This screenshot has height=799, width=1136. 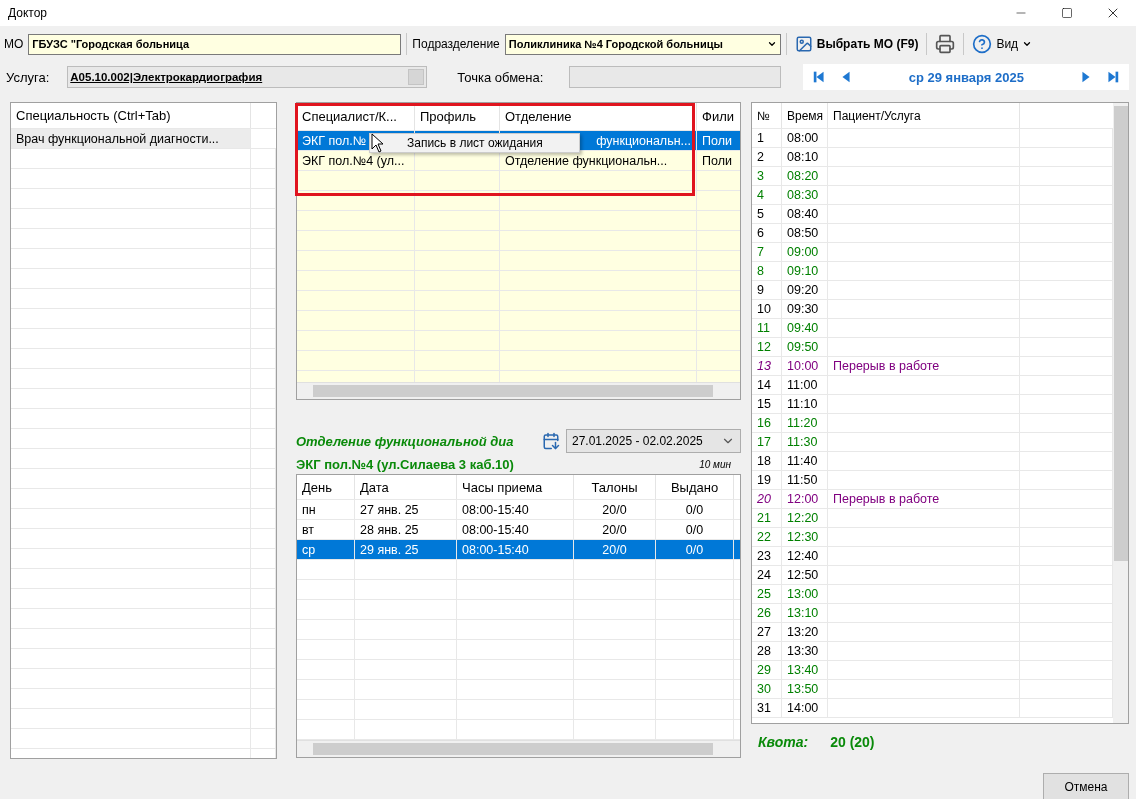 What do you see at coordinates (767, 499) in the screenshot?
I see `slot-number: 20` at bounding box center [767, 499].